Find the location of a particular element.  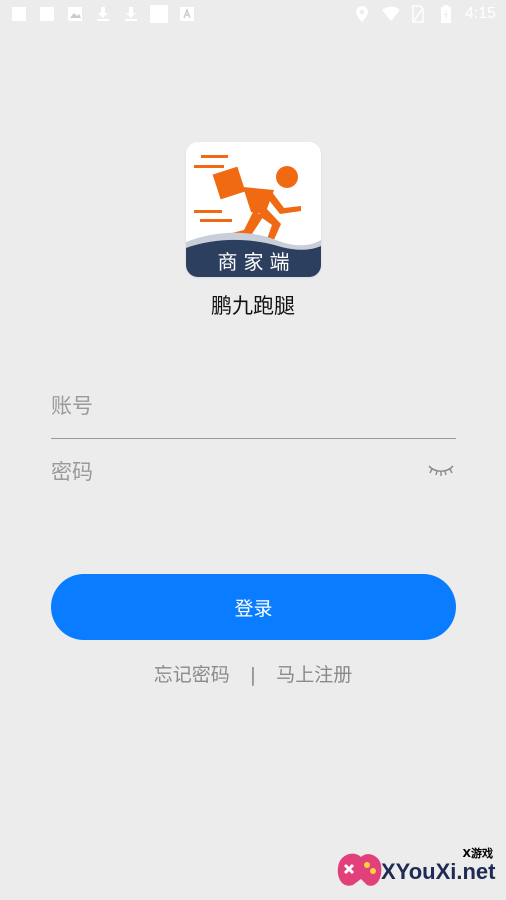

password-field is located at coordinates (253, 472).